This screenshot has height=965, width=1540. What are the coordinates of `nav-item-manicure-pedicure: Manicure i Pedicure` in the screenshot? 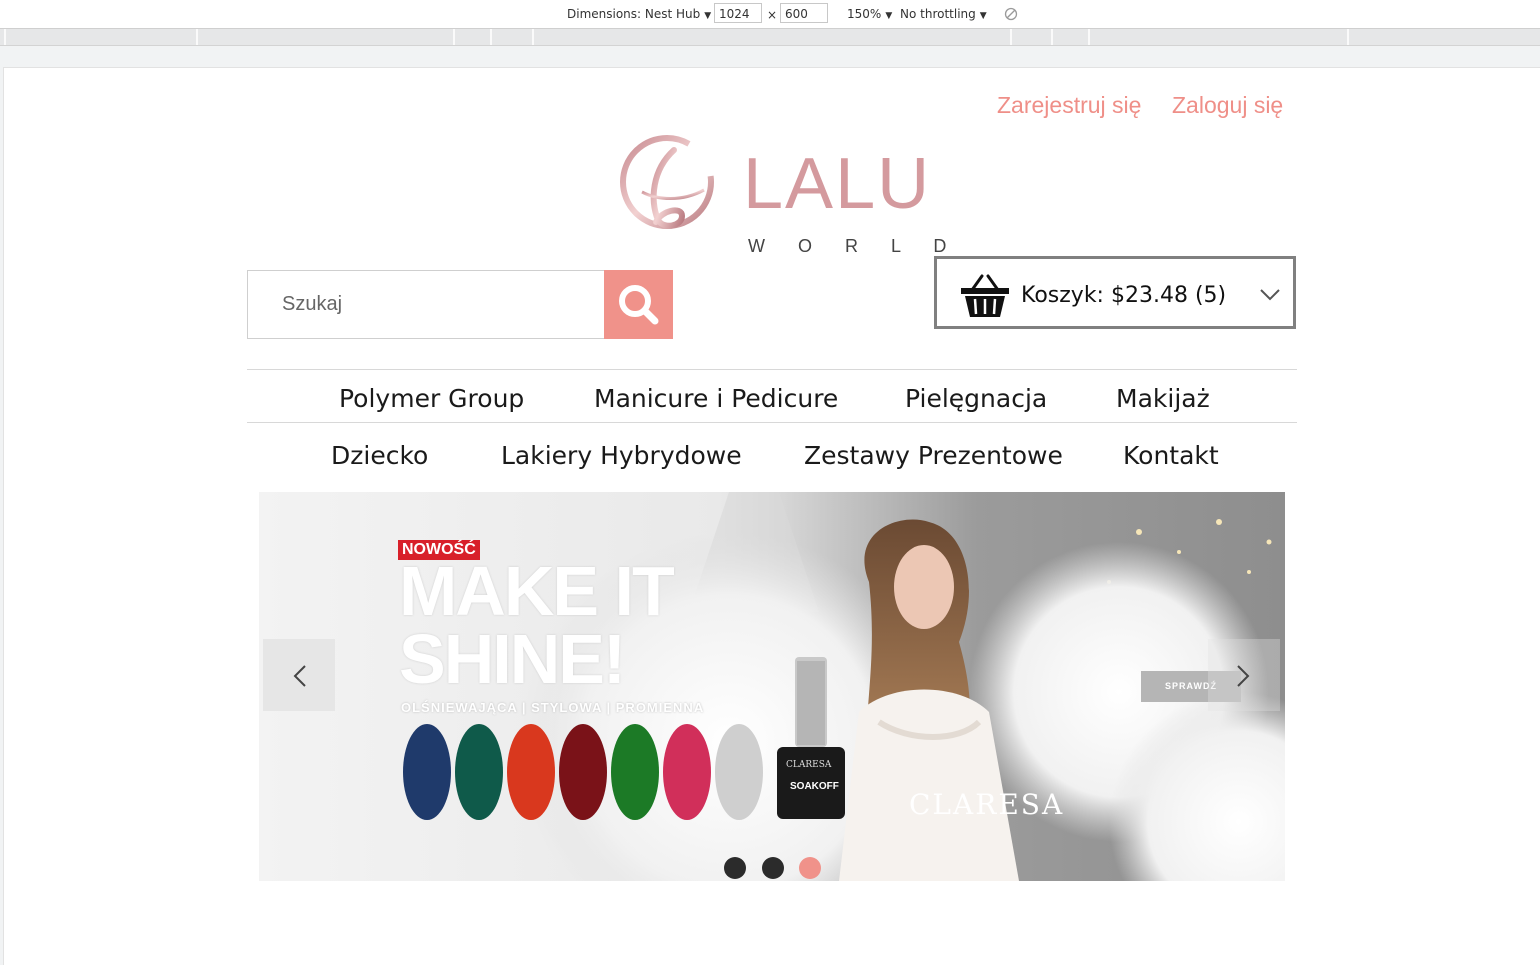 It's located at (716, 398).